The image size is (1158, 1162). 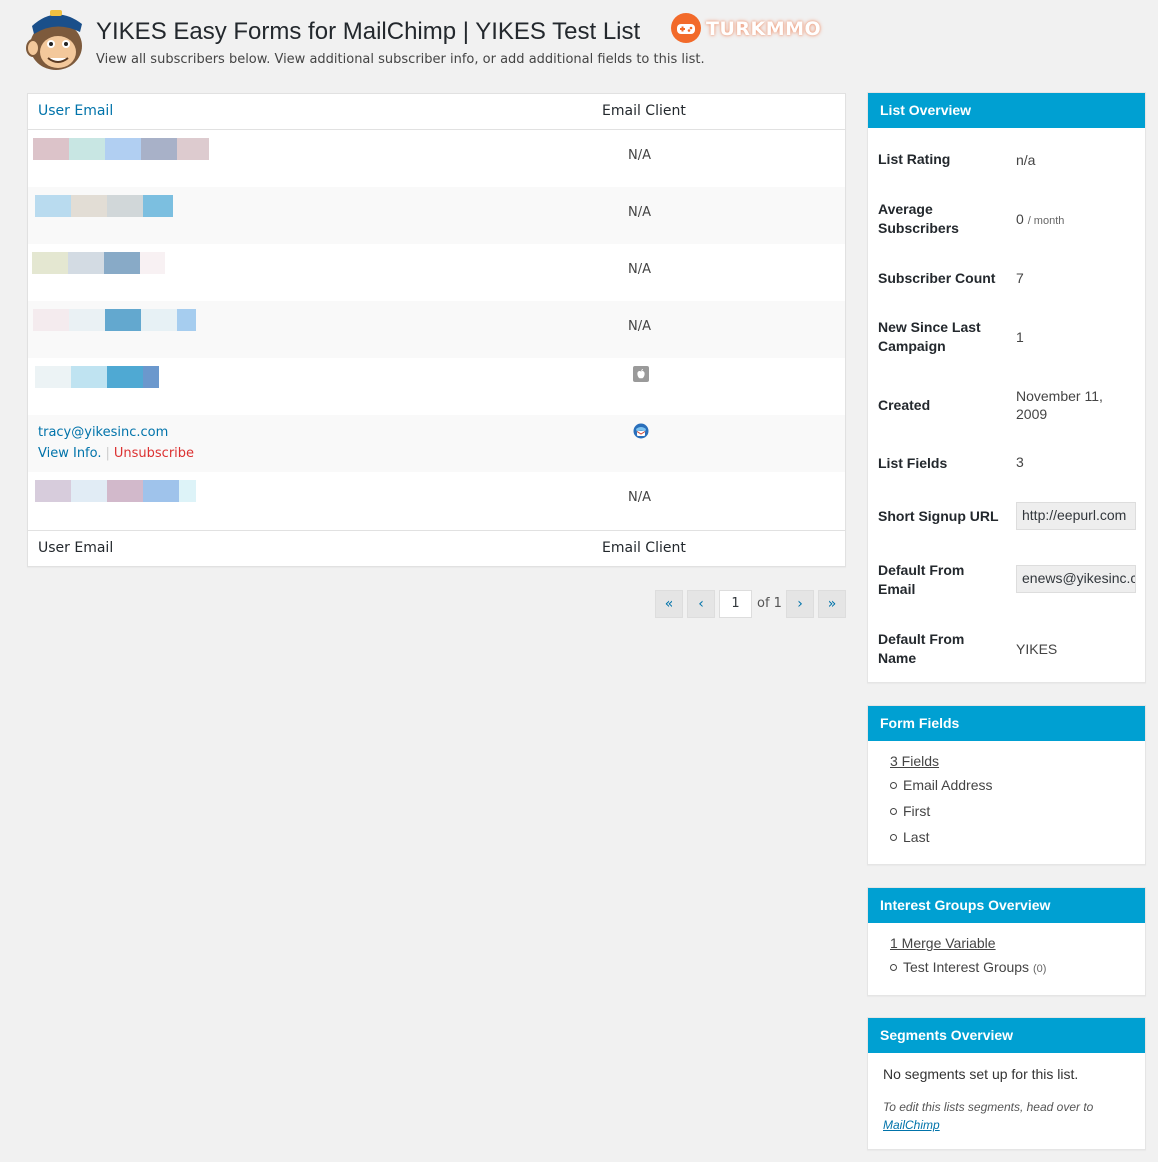 I want to click on list-rating-value: n/a, so click(x=1026, y=160).